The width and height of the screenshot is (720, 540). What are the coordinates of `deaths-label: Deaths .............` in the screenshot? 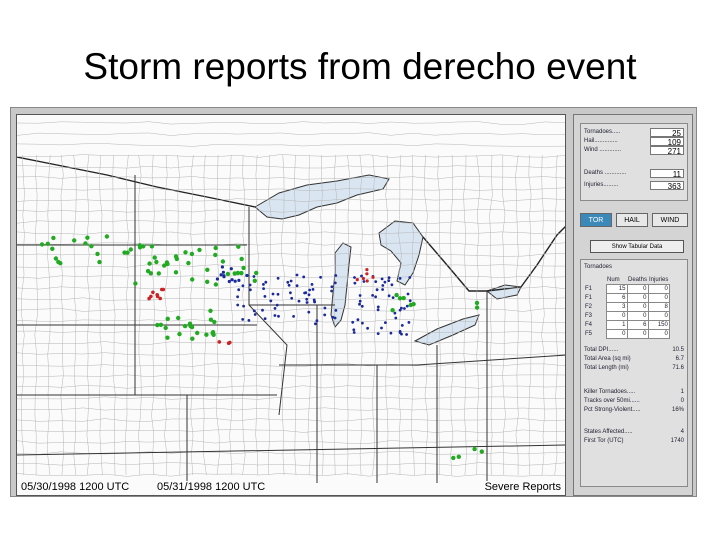 It's located at (605, 173).